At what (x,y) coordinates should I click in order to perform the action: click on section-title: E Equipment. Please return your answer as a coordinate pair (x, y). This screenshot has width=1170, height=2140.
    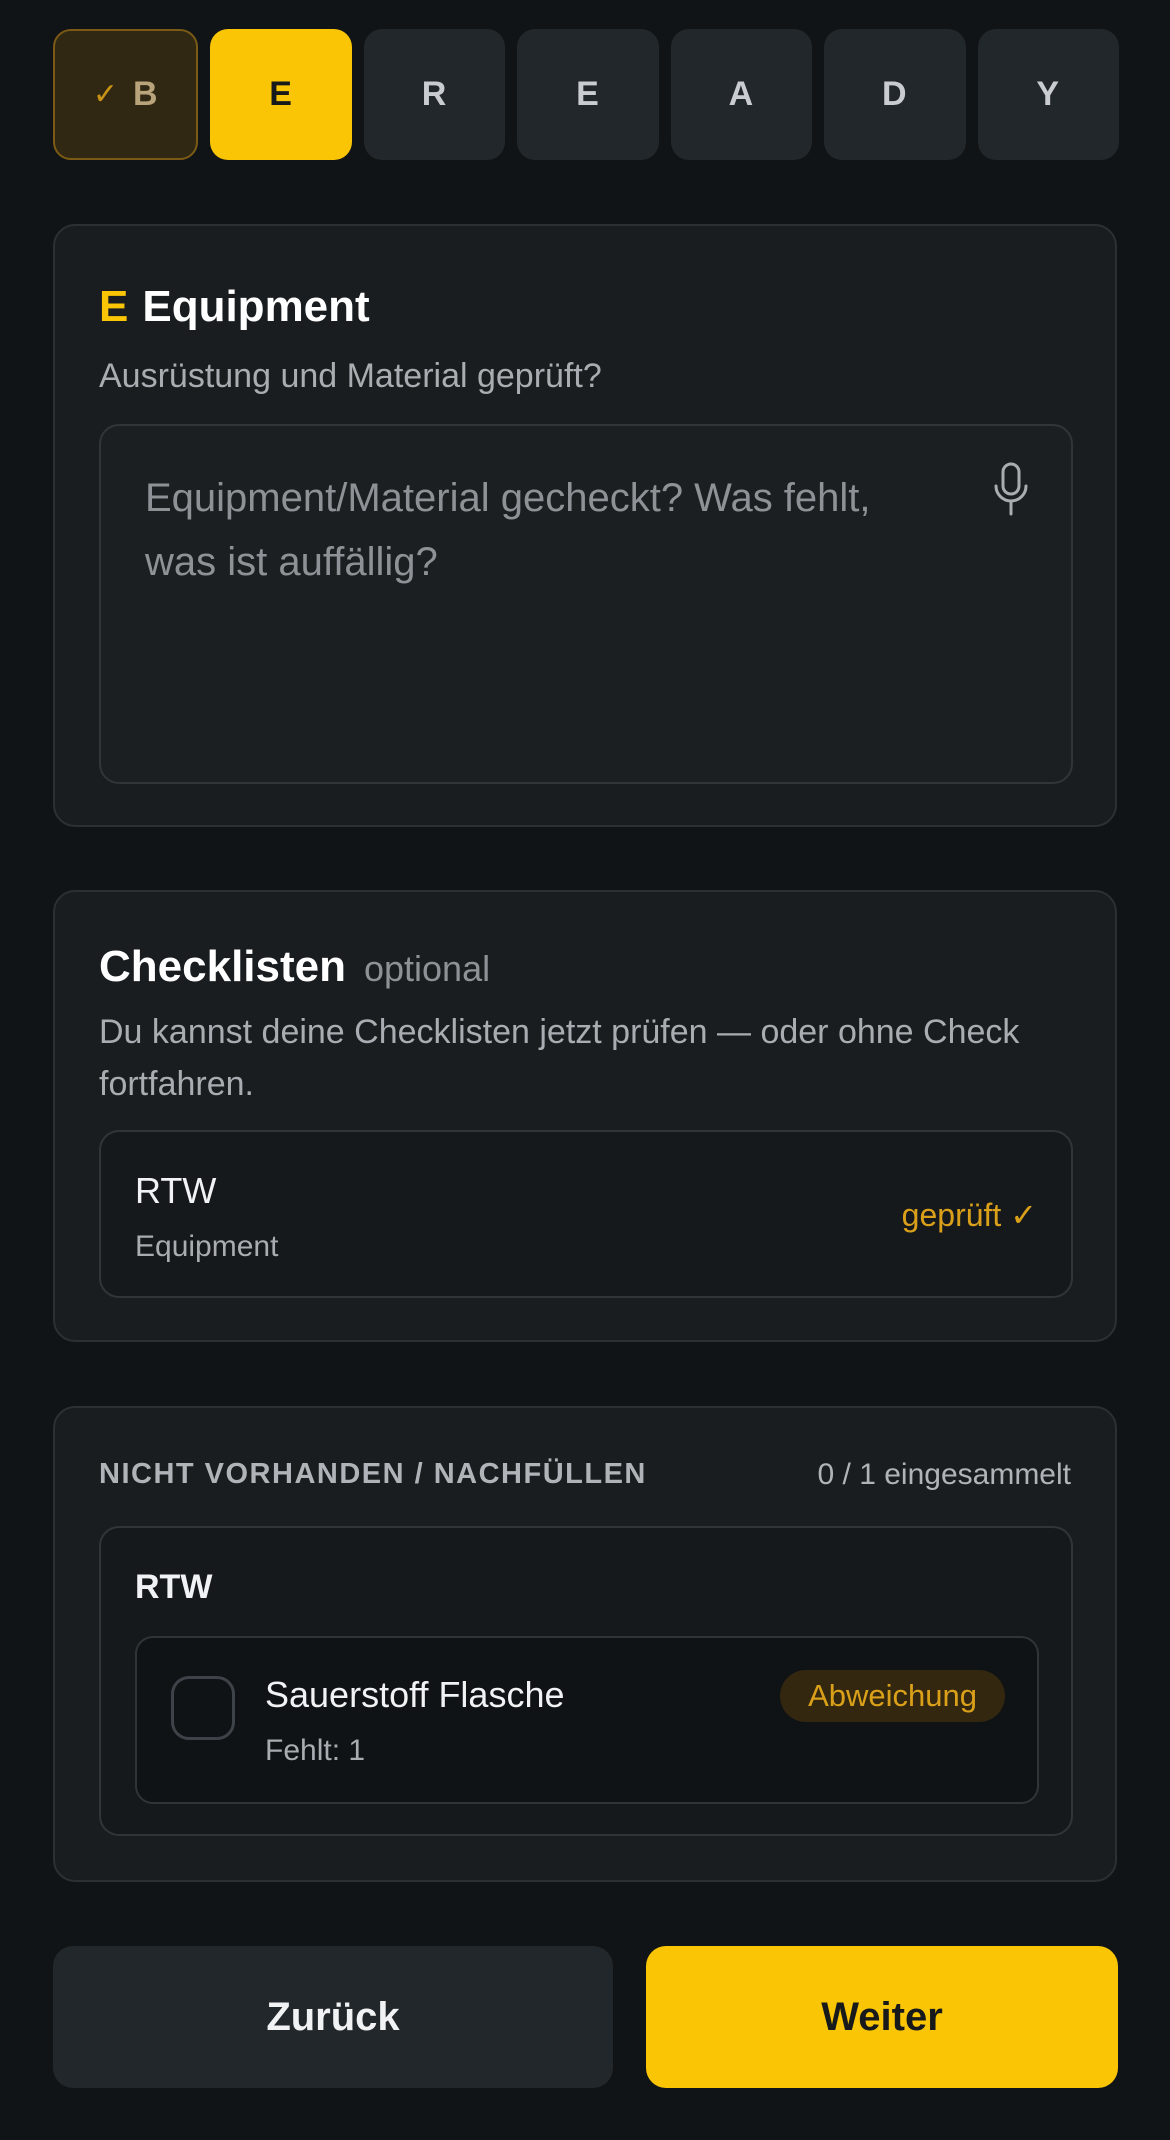
    Looking at the image, I should click on (234, 307).